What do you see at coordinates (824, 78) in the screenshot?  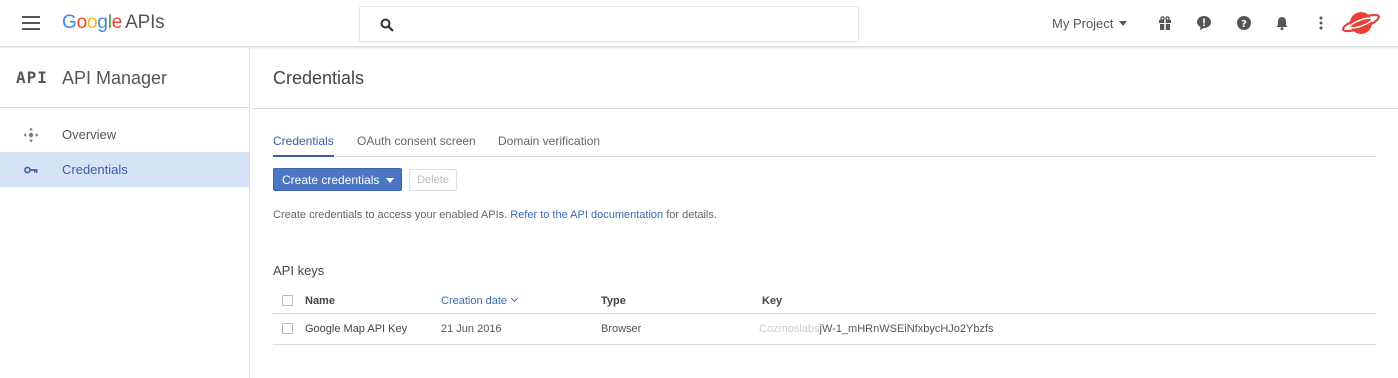 I see `page-header: Credentials` at bounding box center [824, 78].